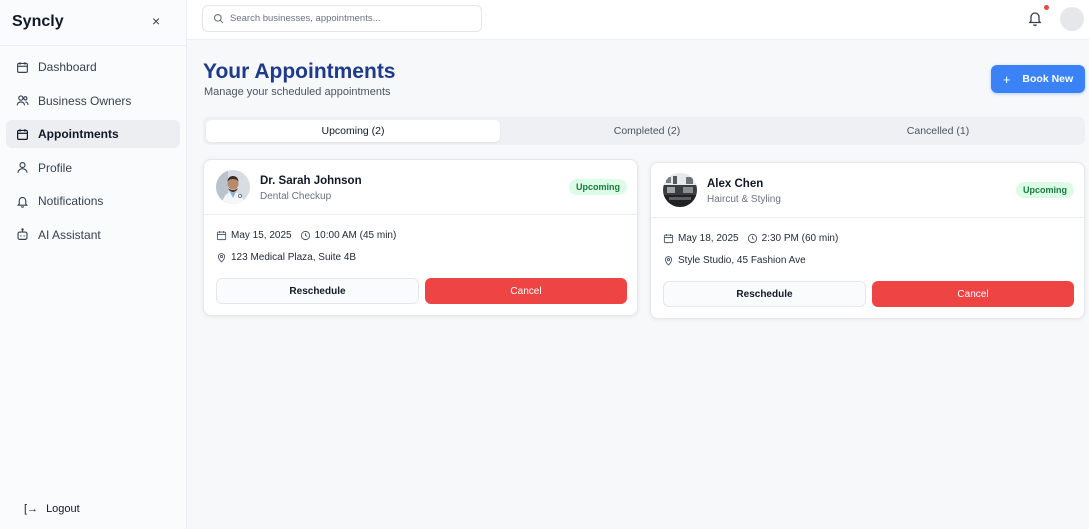  I want to click on tab-upcoming: Upcoming (2), so click(353, 131).